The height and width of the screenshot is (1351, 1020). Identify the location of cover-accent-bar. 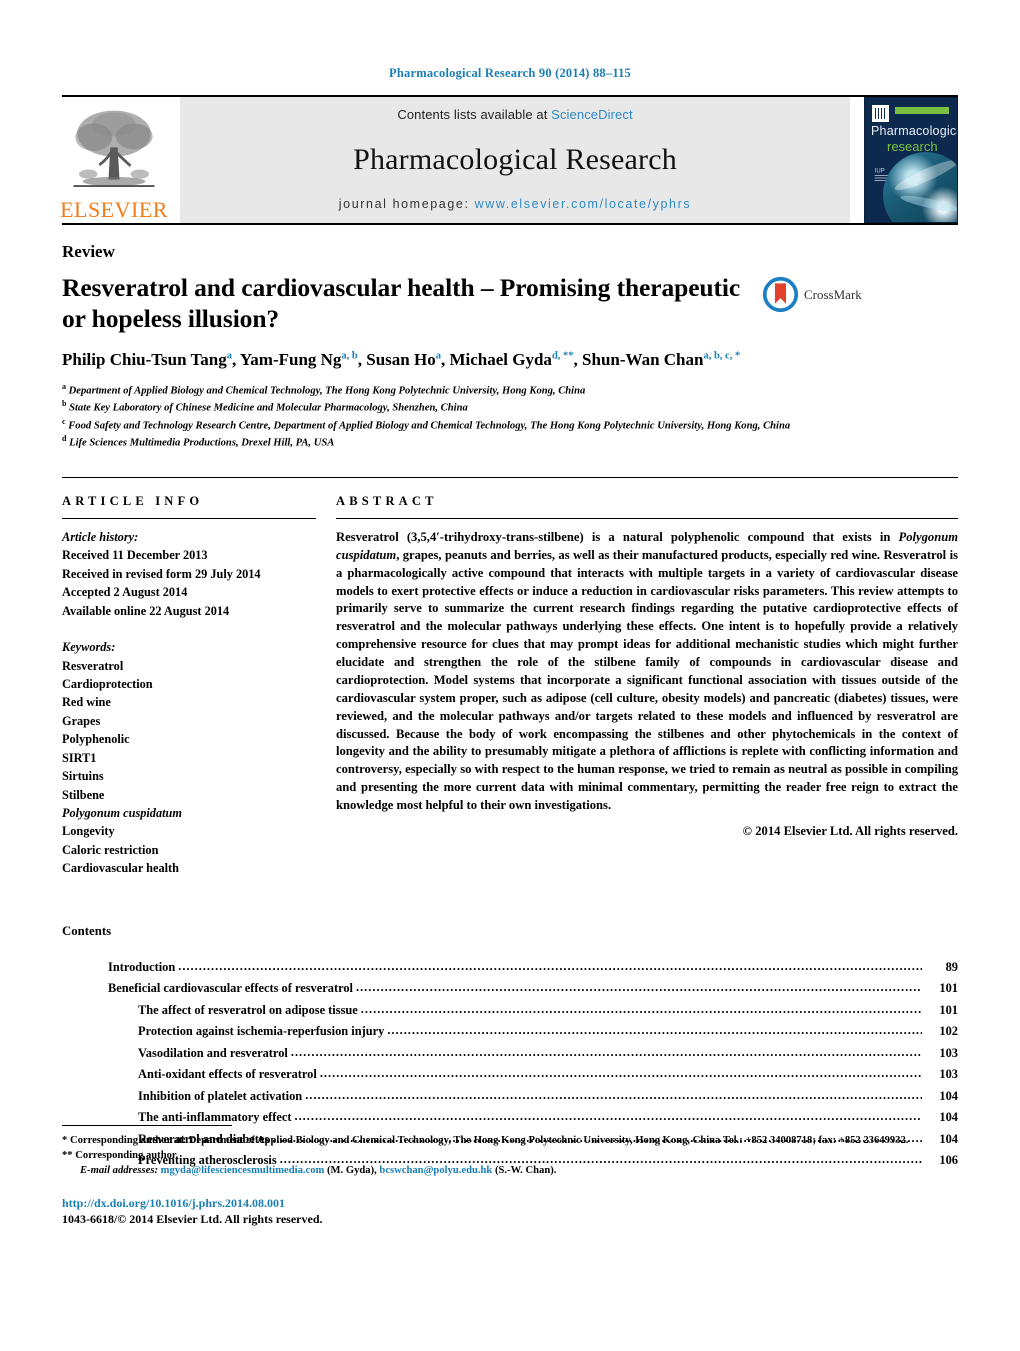
(922, 110).